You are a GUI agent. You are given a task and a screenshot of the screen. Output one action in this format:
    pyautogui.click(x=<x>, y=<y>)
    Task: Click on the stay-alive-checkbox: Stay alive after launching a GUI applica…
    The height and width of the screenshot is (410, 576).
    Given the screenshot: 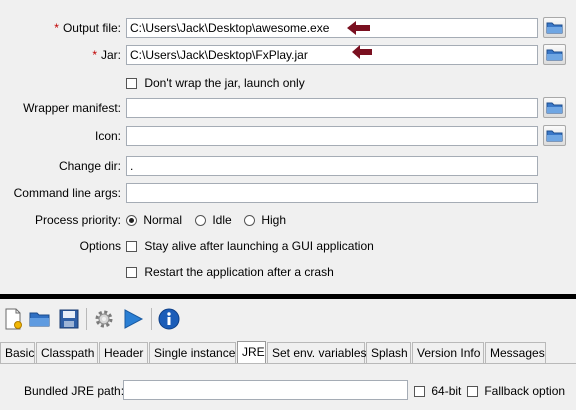 What is the action you would take?
    pyautogui.click(x=250, y=246)
    